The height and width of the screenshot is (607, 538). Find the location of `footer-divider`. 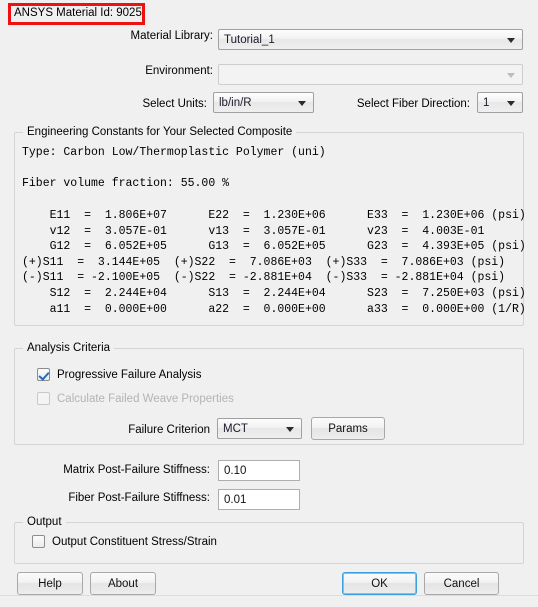

footer-divider is located at coordinates (269, 595).